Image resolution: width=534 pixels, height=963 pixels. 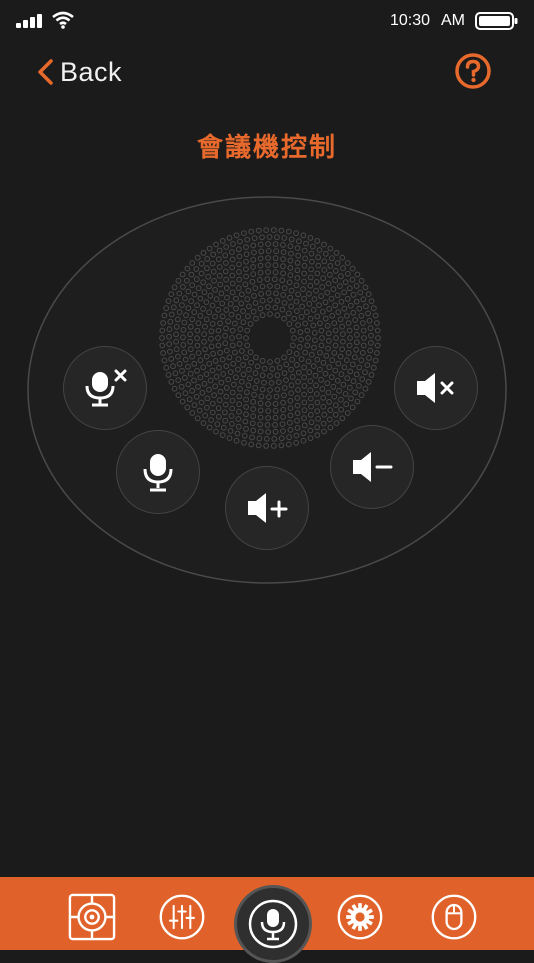 I want to click on gear-icon, so click(x=360, y=917).